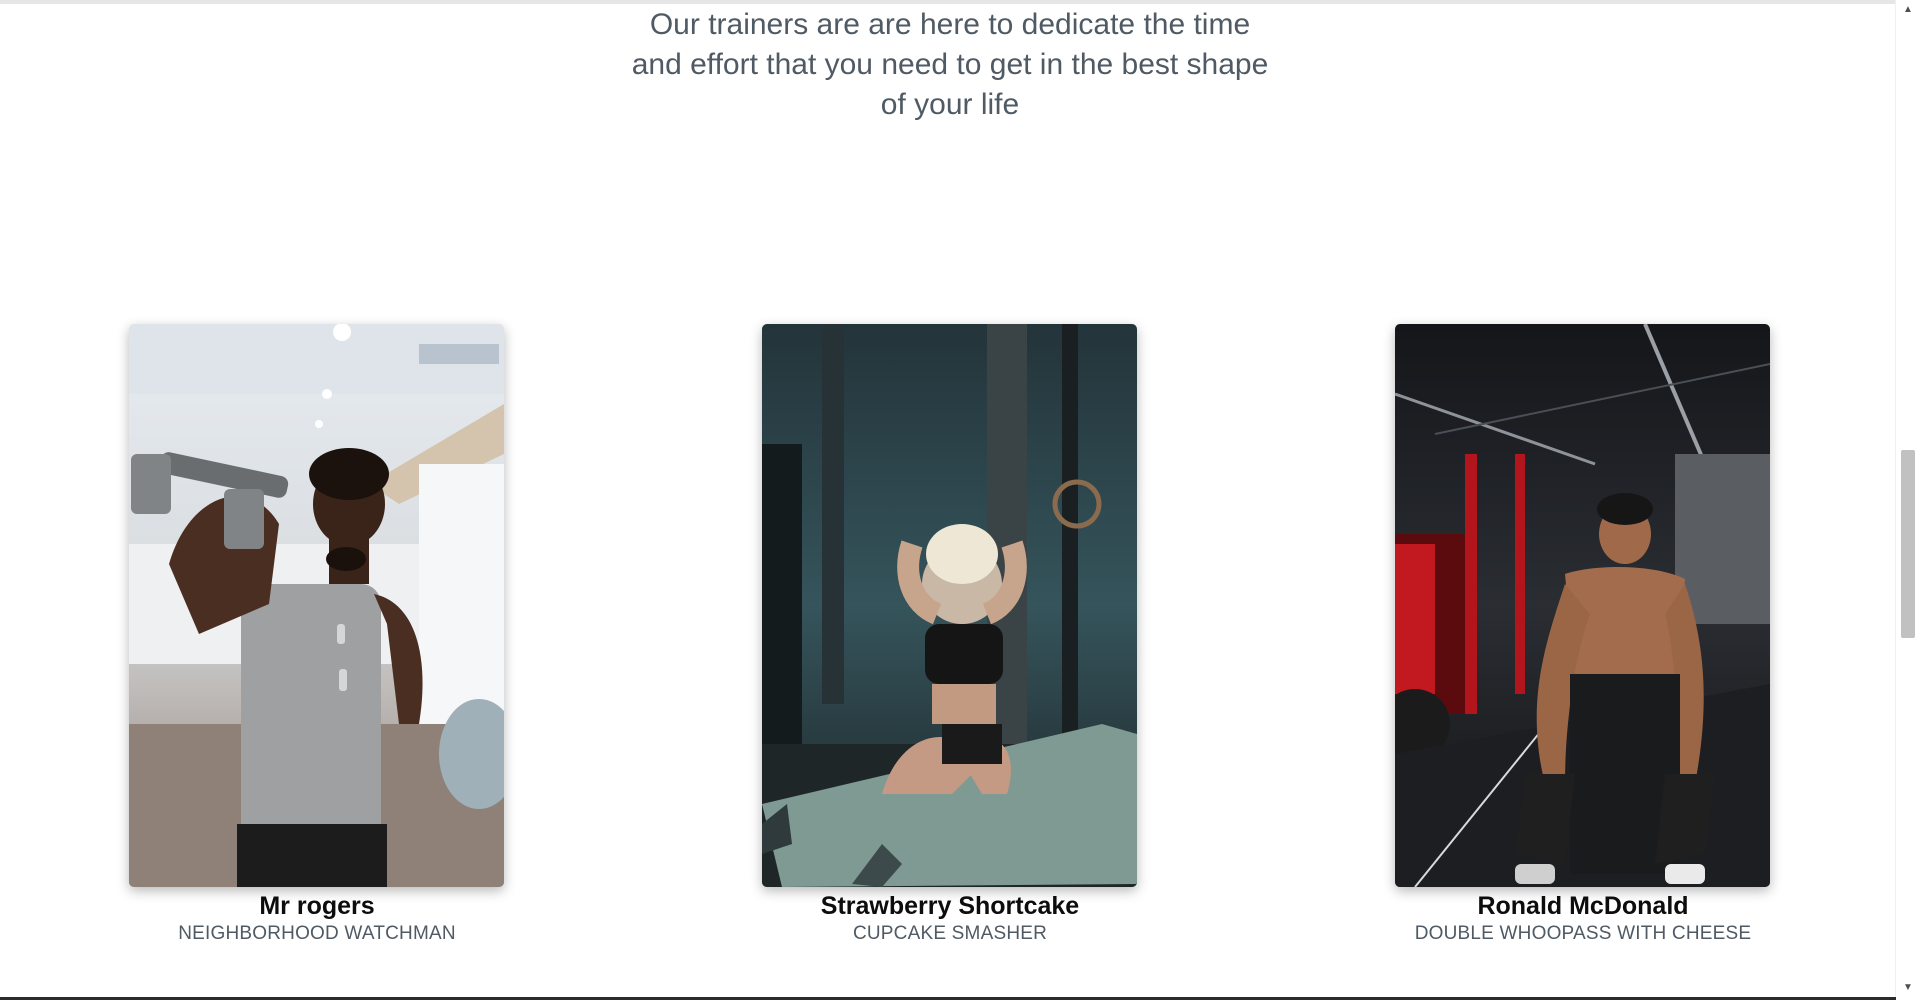 This screenshot has height=1000, width=1920. What do you see at coordinates (1908, 988) in the screenshot?
I see `triangle-down-icon: ▼` at bounding box center [1908, 988].